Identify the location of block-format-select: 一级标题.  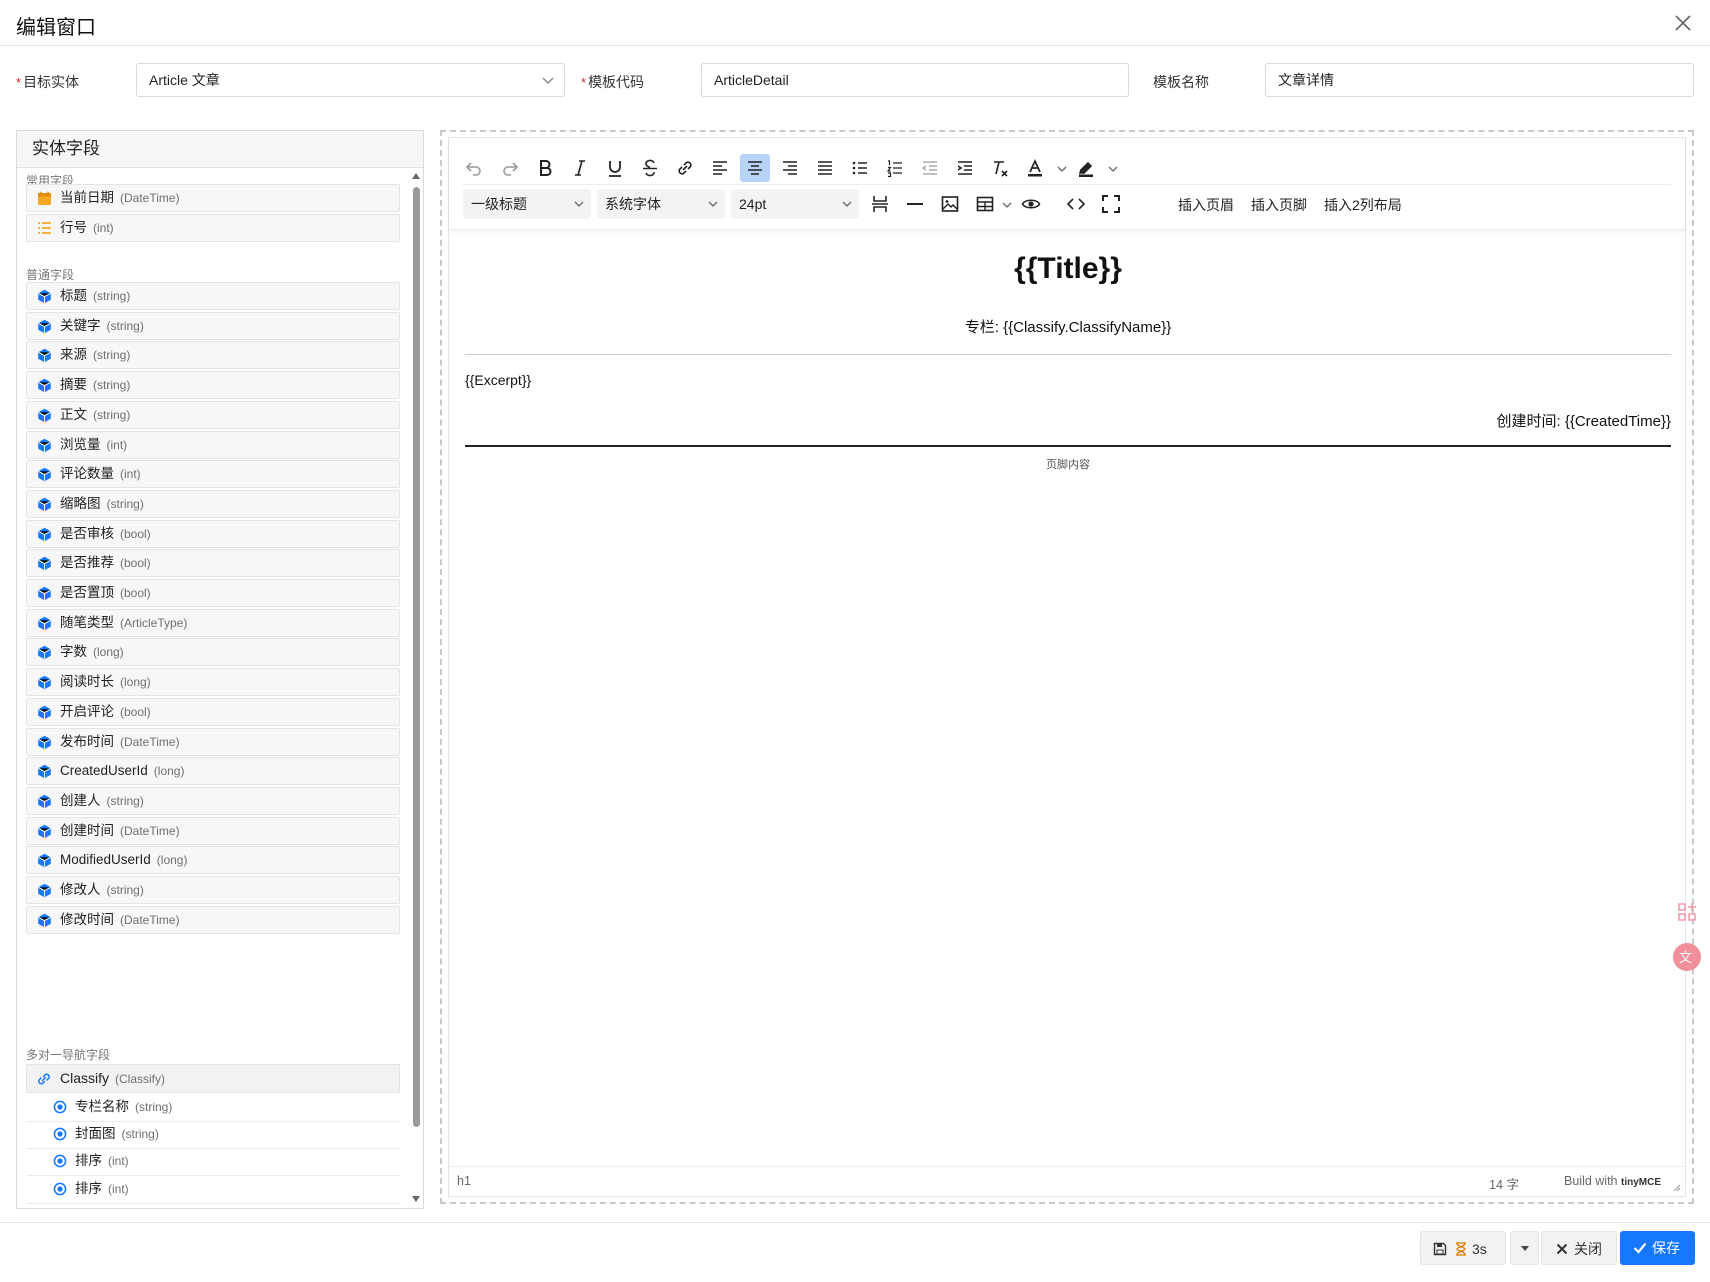
(527, 204).